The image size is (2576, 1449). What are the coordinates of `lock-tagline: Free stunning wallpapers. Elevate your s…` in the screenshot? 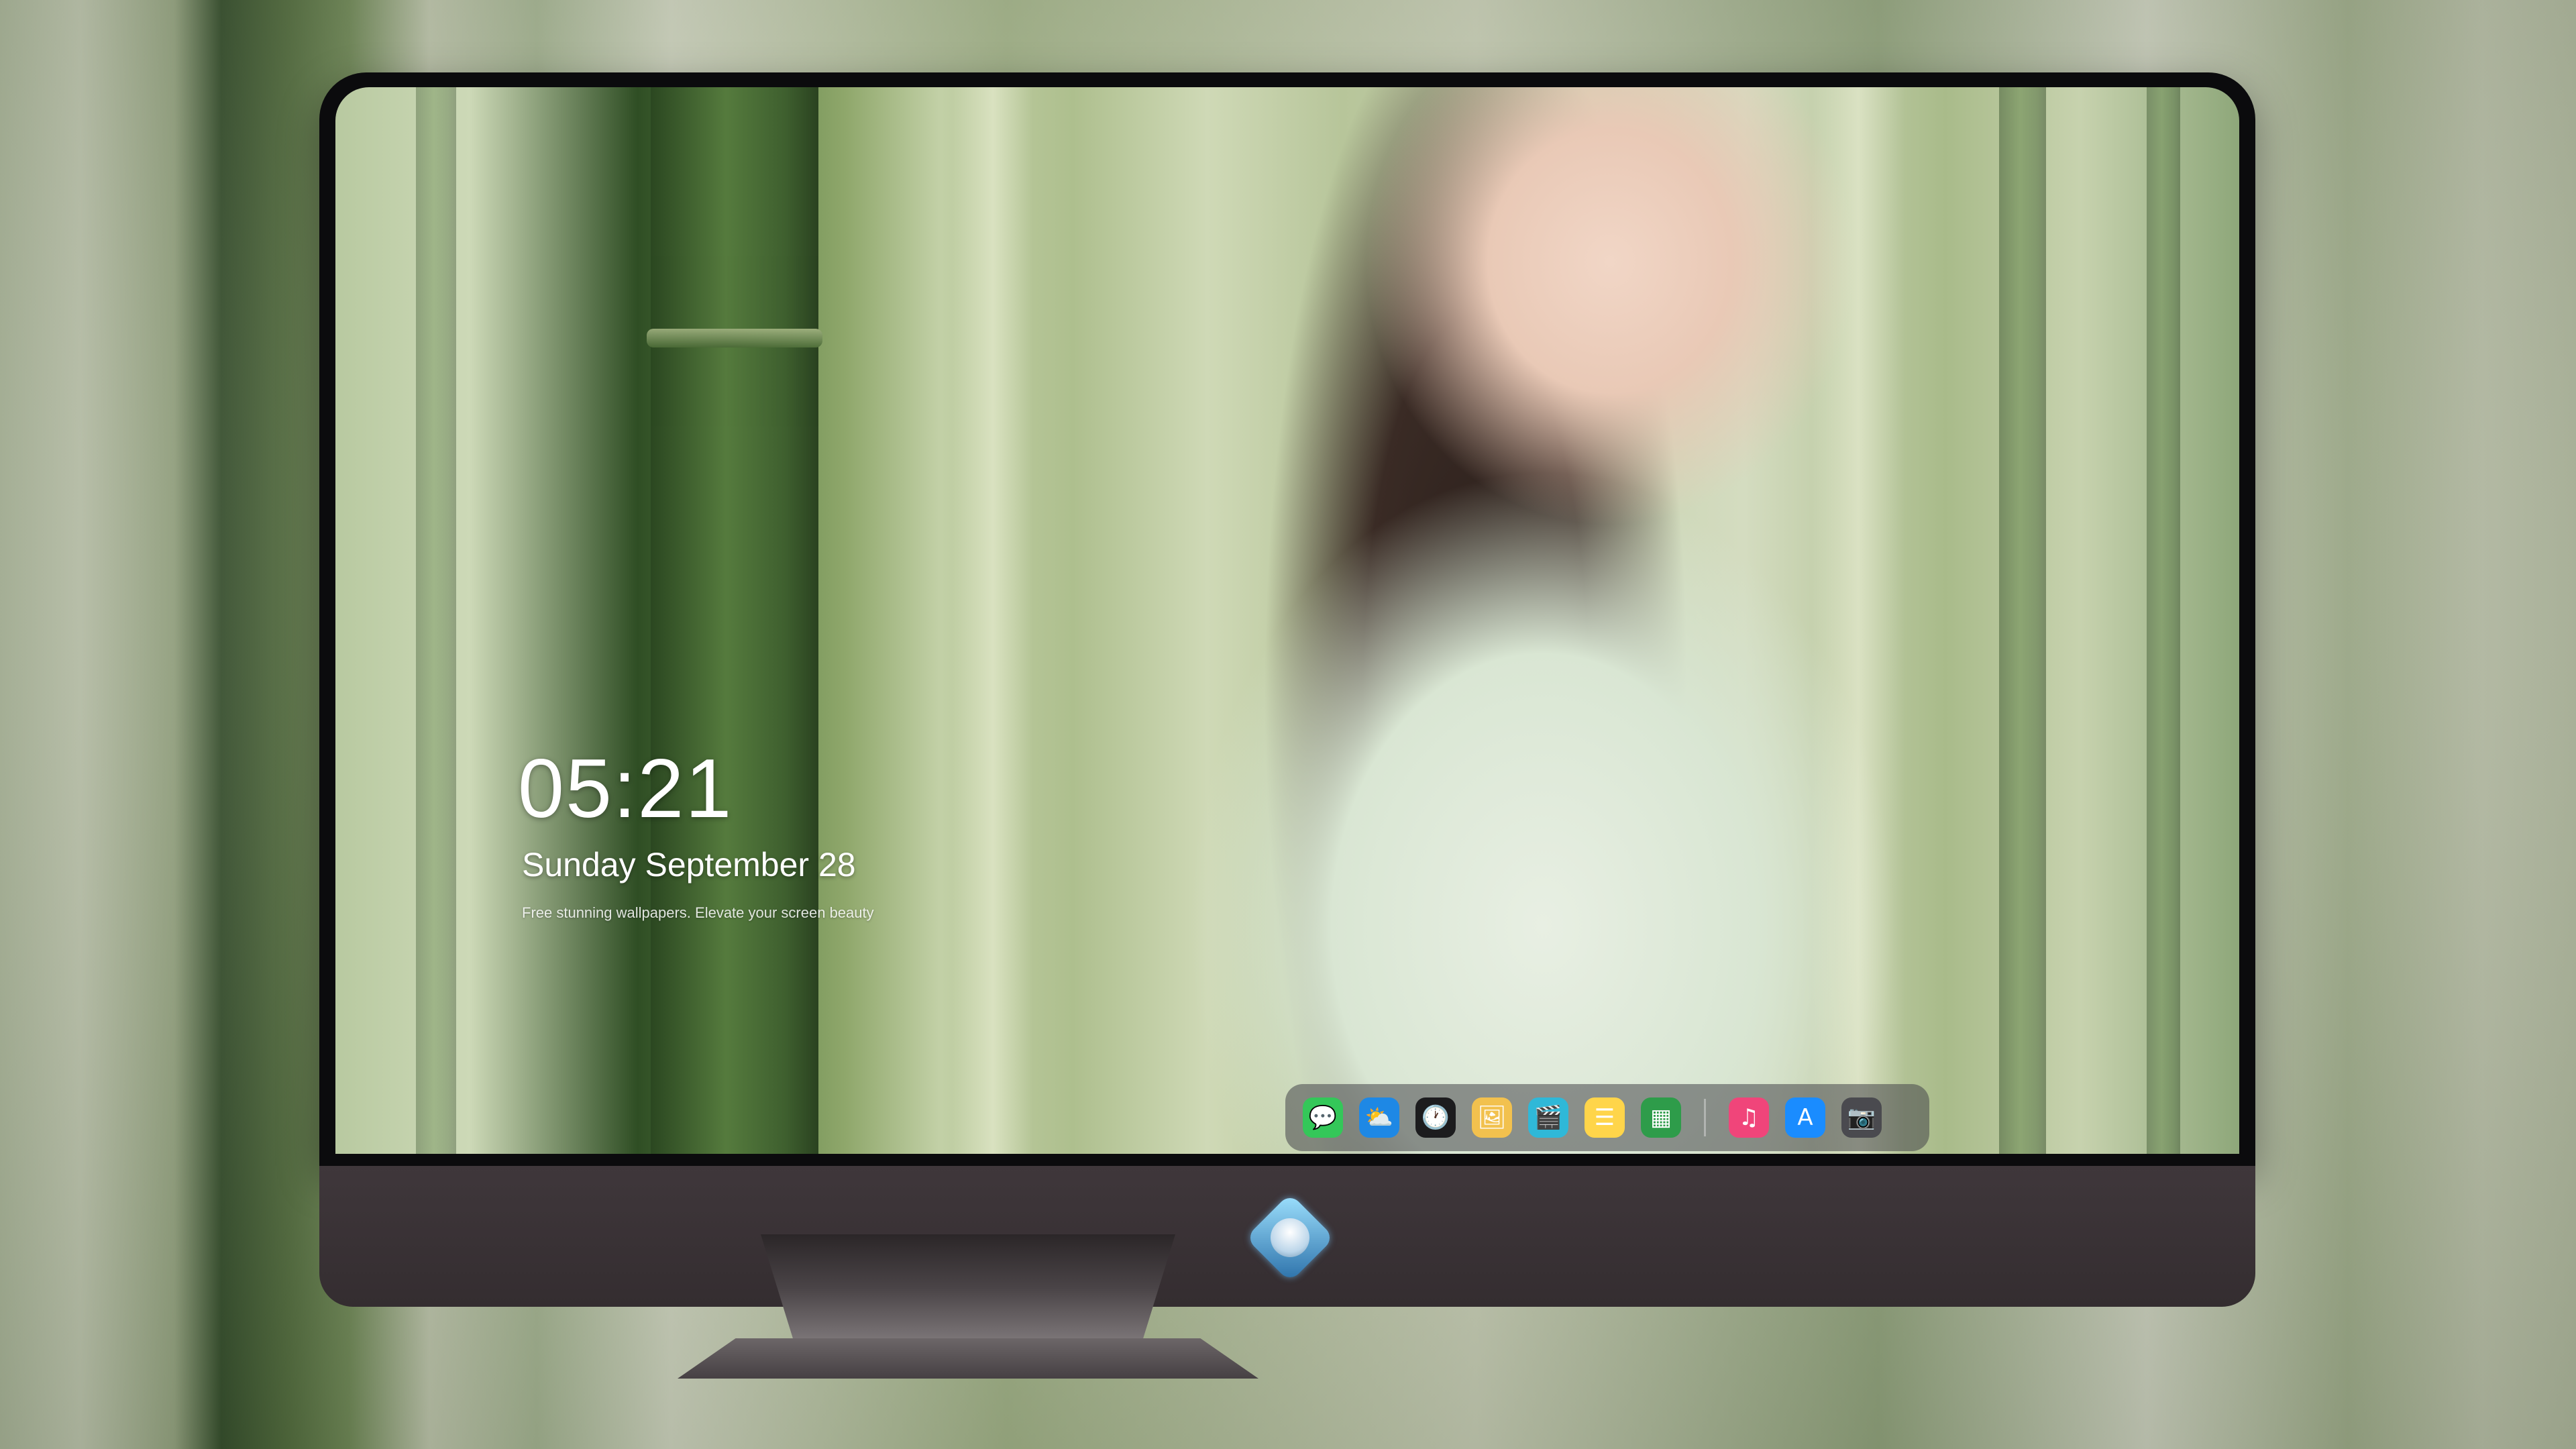 It's located at (698, 912).